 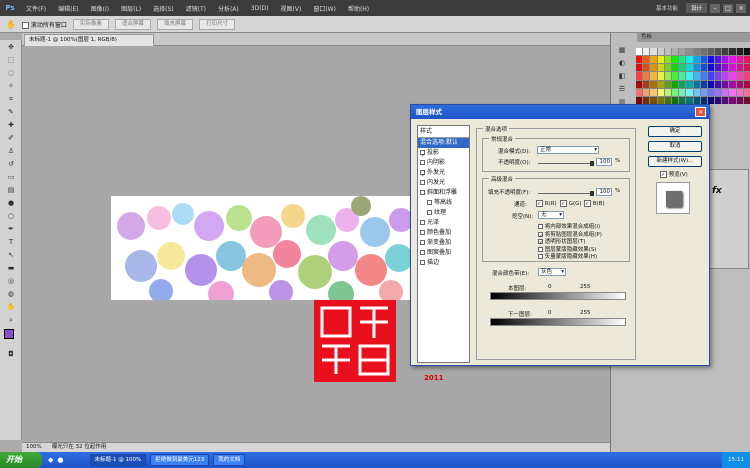 I want to click on menu-edit: 编辑(E), so click(x=68, y=8).